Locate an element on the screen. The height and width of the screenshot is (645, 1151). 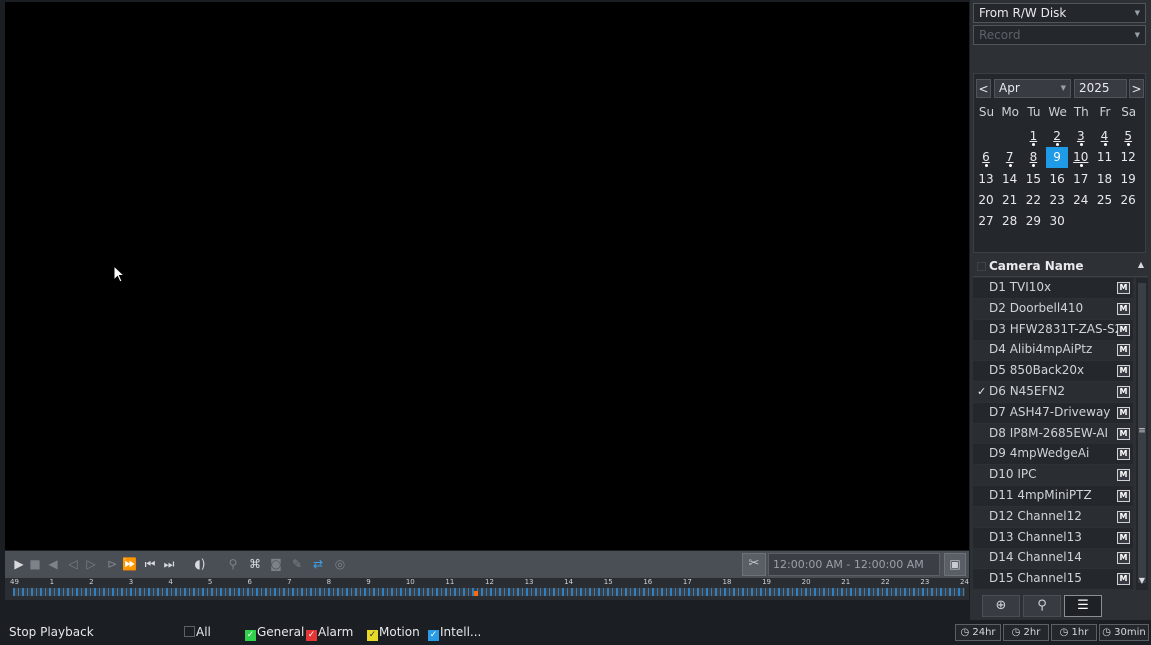
camera-row: D2 Doorbell410 M is located at coordinates (1053, 308).